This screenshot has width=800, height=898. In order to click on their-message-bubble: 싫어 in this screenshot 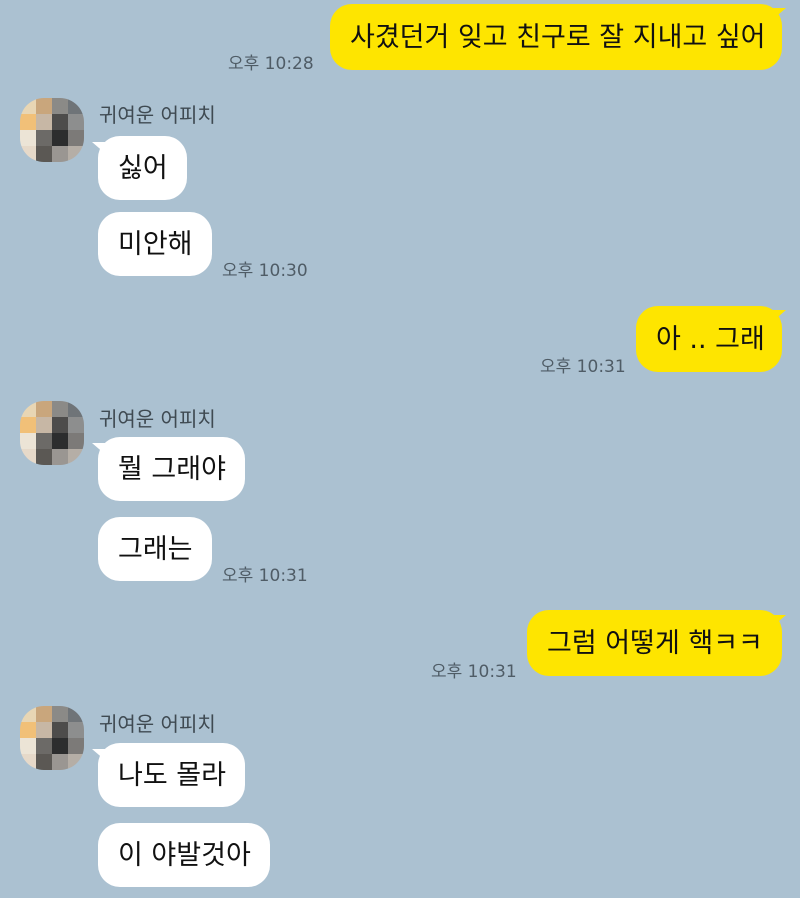, I will do `click(142, 168)`.